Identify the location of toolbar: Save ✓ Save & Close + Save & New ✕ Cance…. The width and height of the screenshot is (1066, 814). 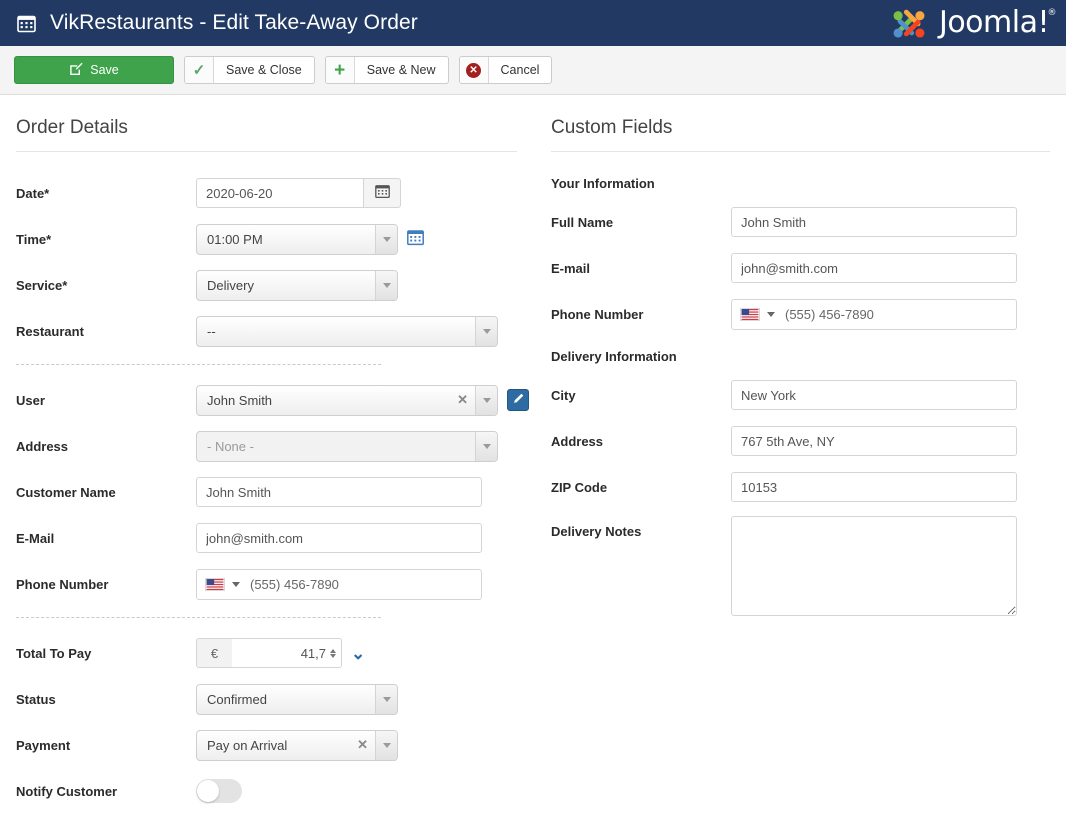
(533, 70).